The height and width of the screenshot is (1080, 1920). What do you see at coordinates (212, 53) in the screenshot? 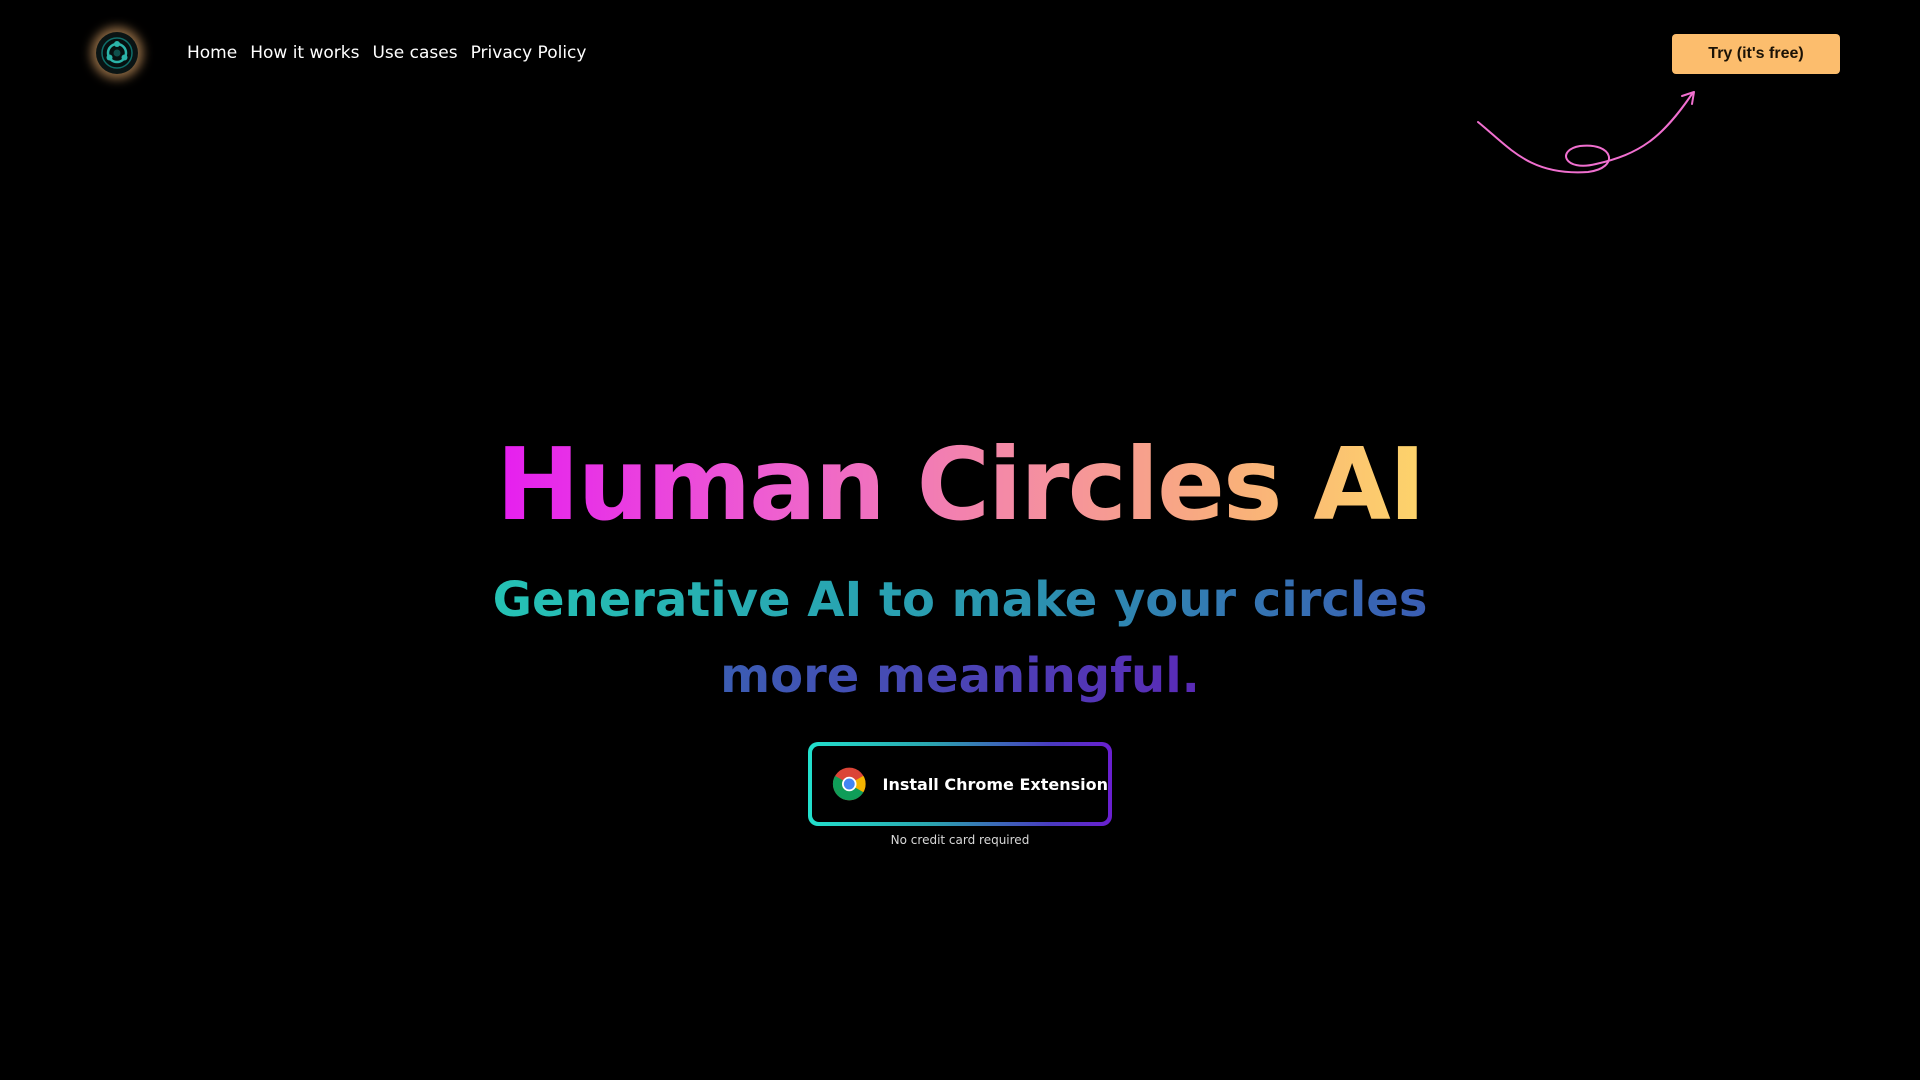
I see `nav-home-link: Home` at bounding box center [212, 53].